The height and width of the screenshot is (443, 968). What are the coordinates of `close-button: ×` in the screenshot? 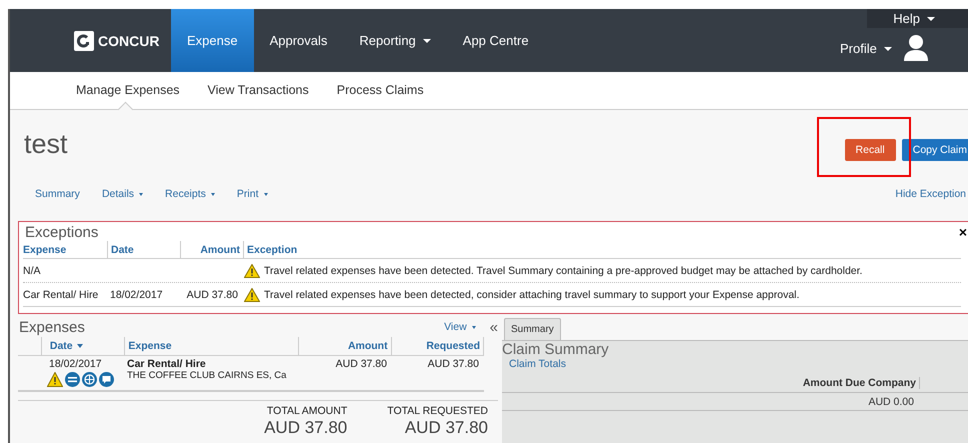 It's located at (962, 232).